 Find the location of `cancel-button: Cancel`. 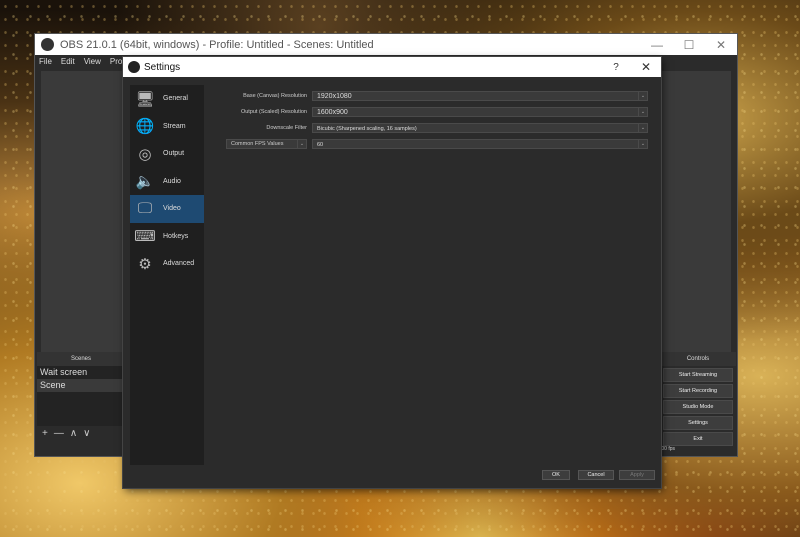

cancel-button: Cancel is located at coordinates (596, 475).